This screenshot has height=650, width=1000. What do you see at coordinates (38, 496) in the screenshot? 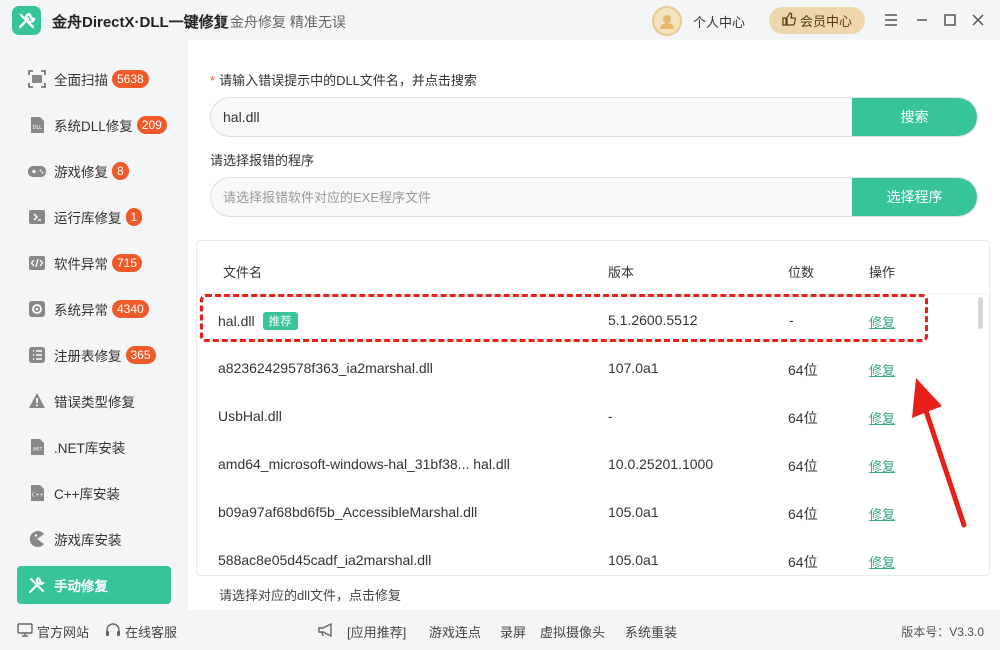
I see `svg-text: C++` at bounding box center [38, 496].